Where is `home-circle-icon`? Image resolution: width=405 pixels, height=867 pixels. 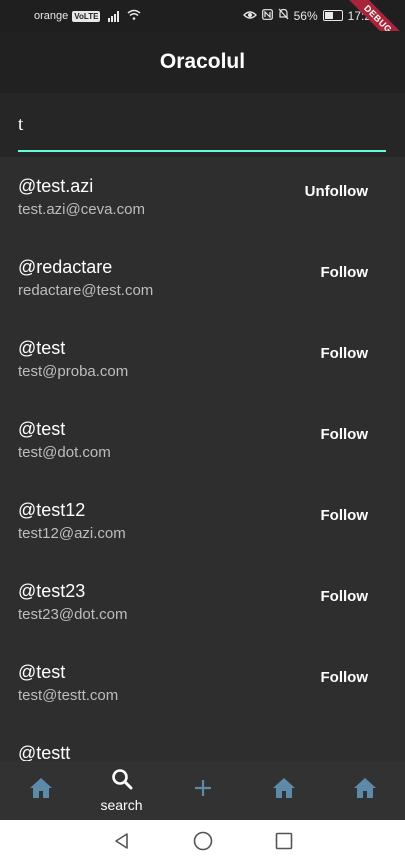 home-circle-icon is located at coordinates (203, 843).